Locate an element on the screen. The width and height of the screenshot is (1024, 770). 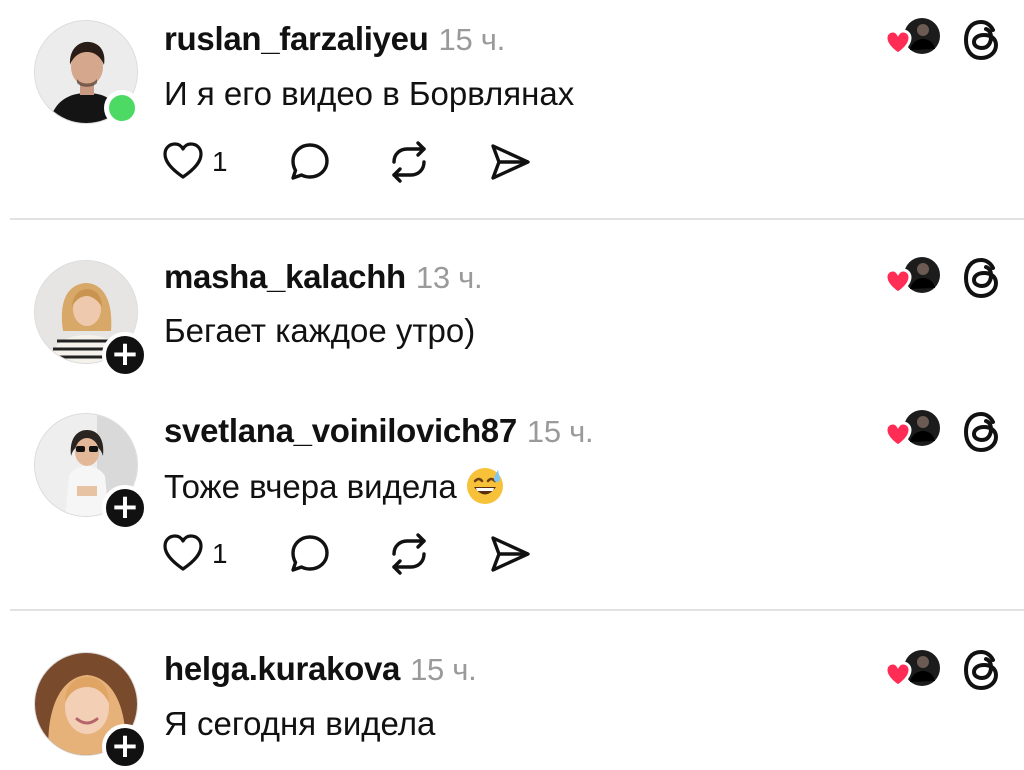
username: ruslan_farzaliyeu is located at coordinates (296, 38).